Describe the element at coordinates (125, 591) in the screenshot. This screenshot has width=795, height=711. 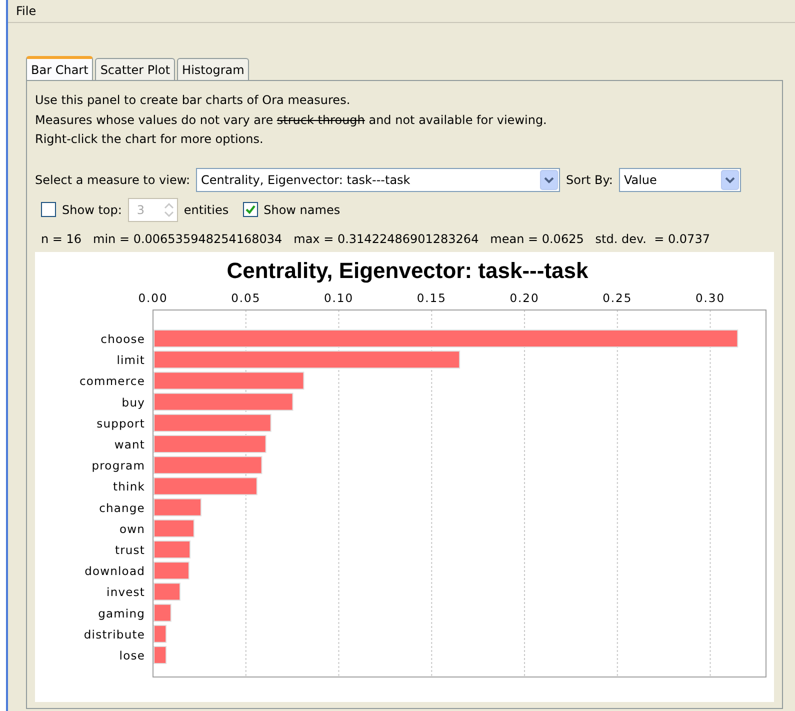
I see `category-label: invest` at that location.